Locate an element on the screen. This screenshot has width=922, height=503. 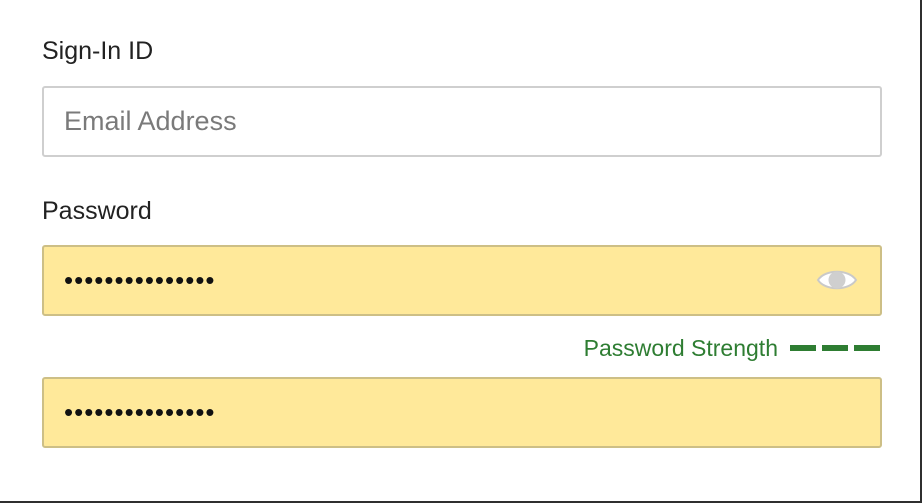
confirm-password-field is located at coordinates (462, 412).